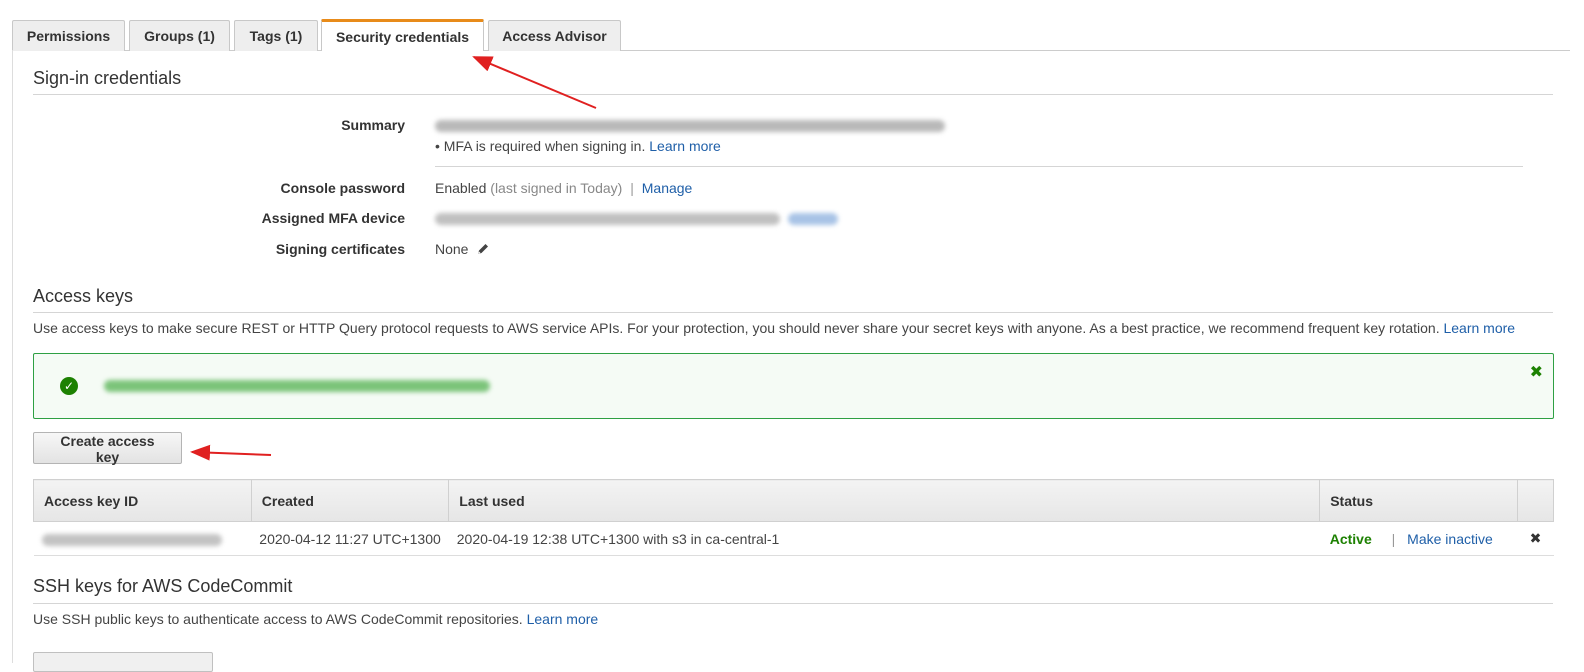 This screenshot has width=1584, height=672. What do you see at coordinates (107, 448) in the screenshot?
I see `create-access-key-button: Create access key` at bounding box center [107, 448].